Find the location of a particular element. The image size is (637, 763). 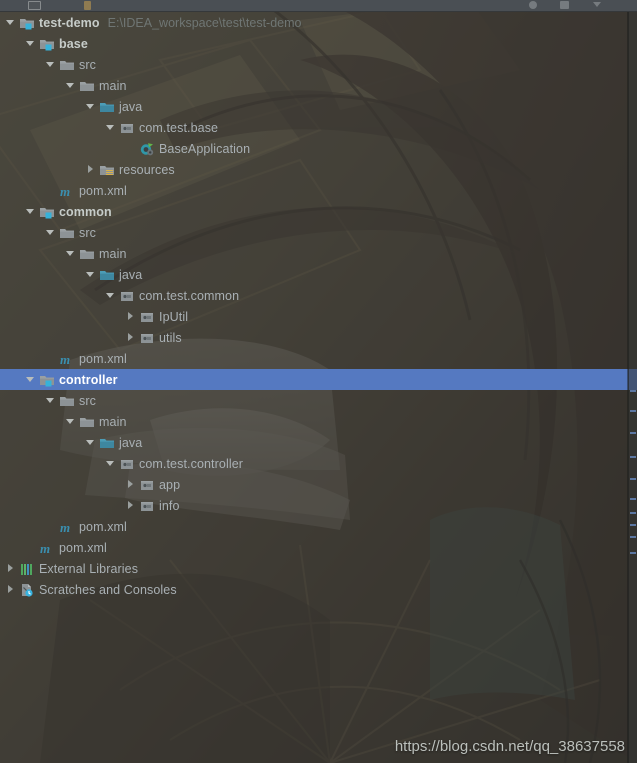

tree-row-label: IpUtil is located at coordinates (174, 316).